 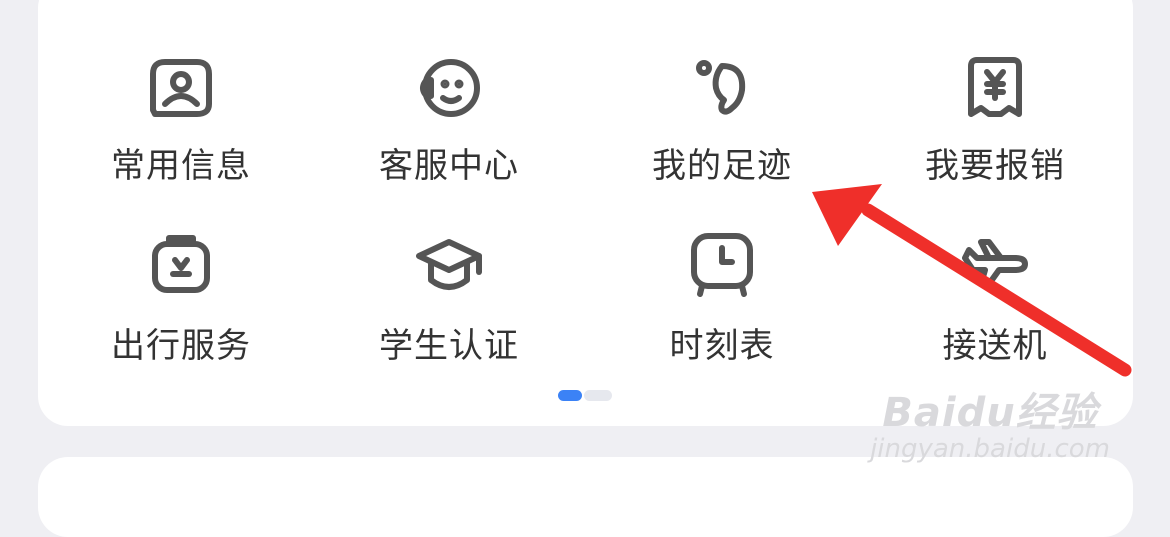 What do you see at coordinates (181, 183) in the screenshot?
I see `grid-item-travel-service: 出行服务` at bounding box center [181, 183].